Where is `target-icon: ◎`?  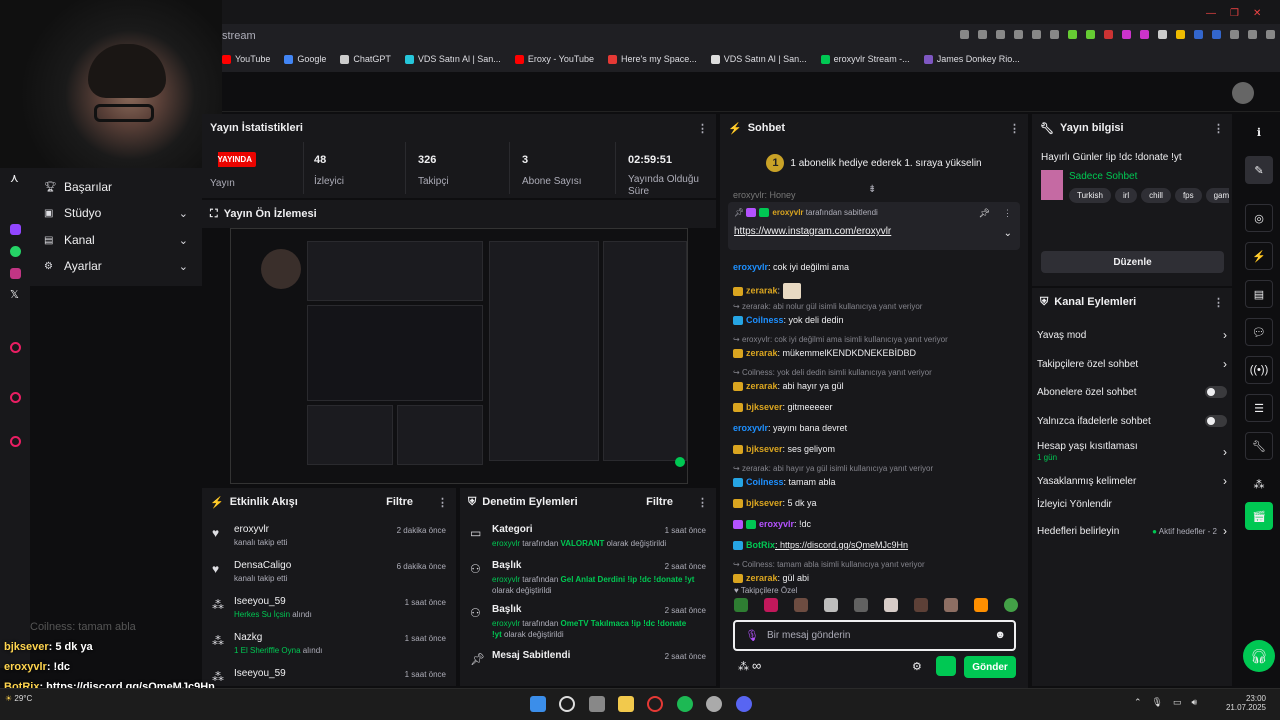
target-icon: ◎ is located at coordinates (1259, 218).